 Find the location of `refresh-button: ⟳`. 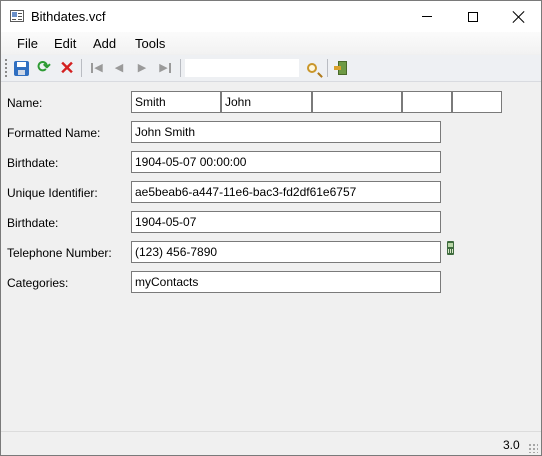

refresh-button: ⟳ is located at coordinates (44, 68).